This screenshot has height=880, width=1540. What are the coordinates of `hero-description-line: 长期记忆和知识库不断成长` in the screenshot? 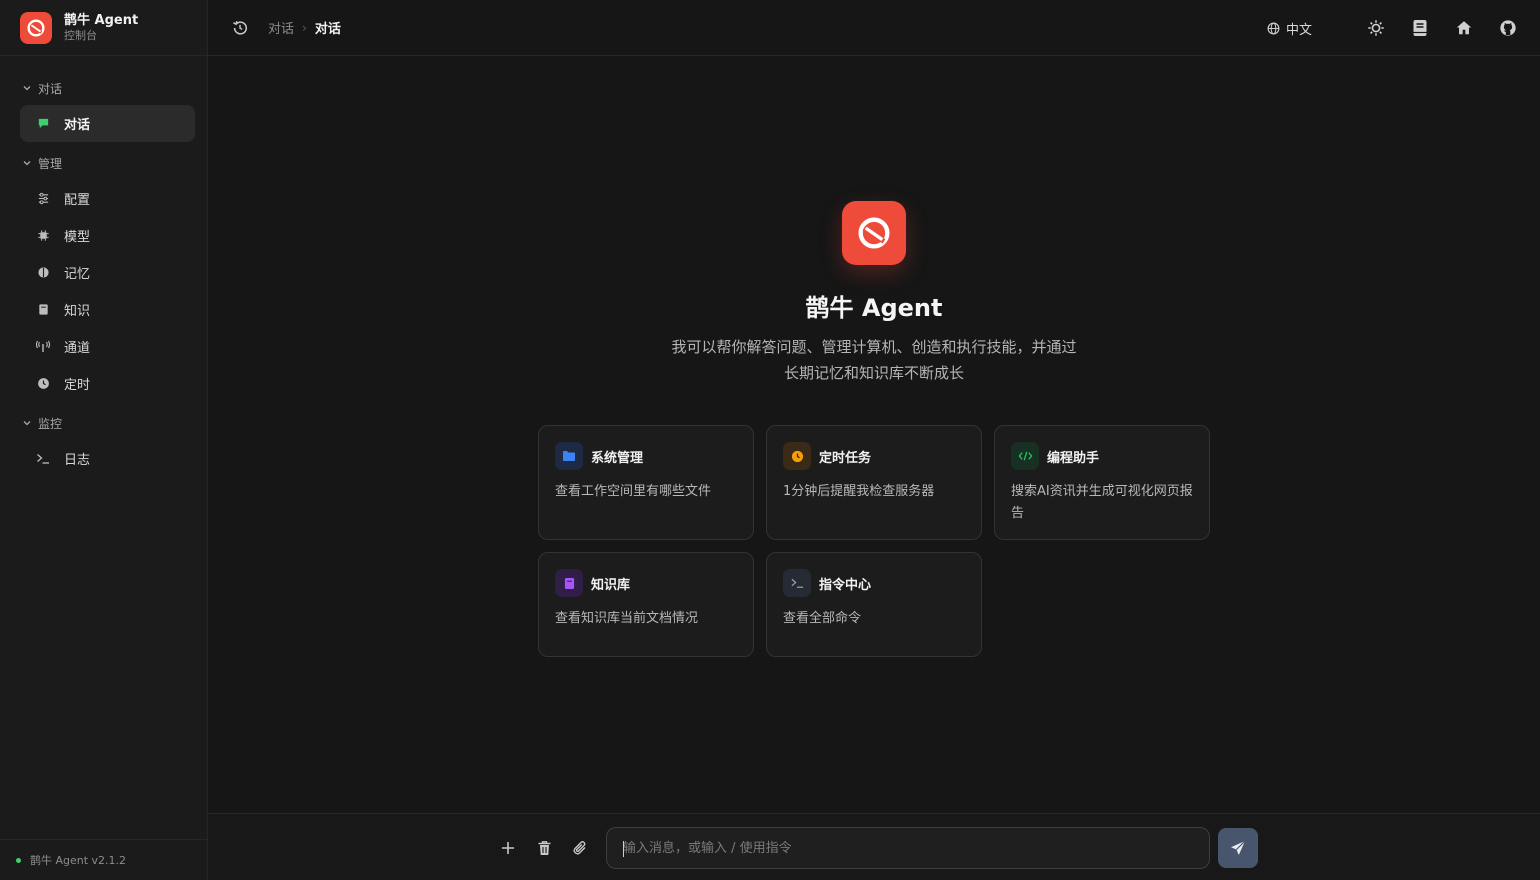 It's located at (873, 373).